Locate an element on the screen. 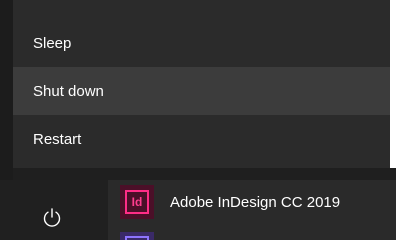  restart-label: Restart is located at coordinates (57, 139).